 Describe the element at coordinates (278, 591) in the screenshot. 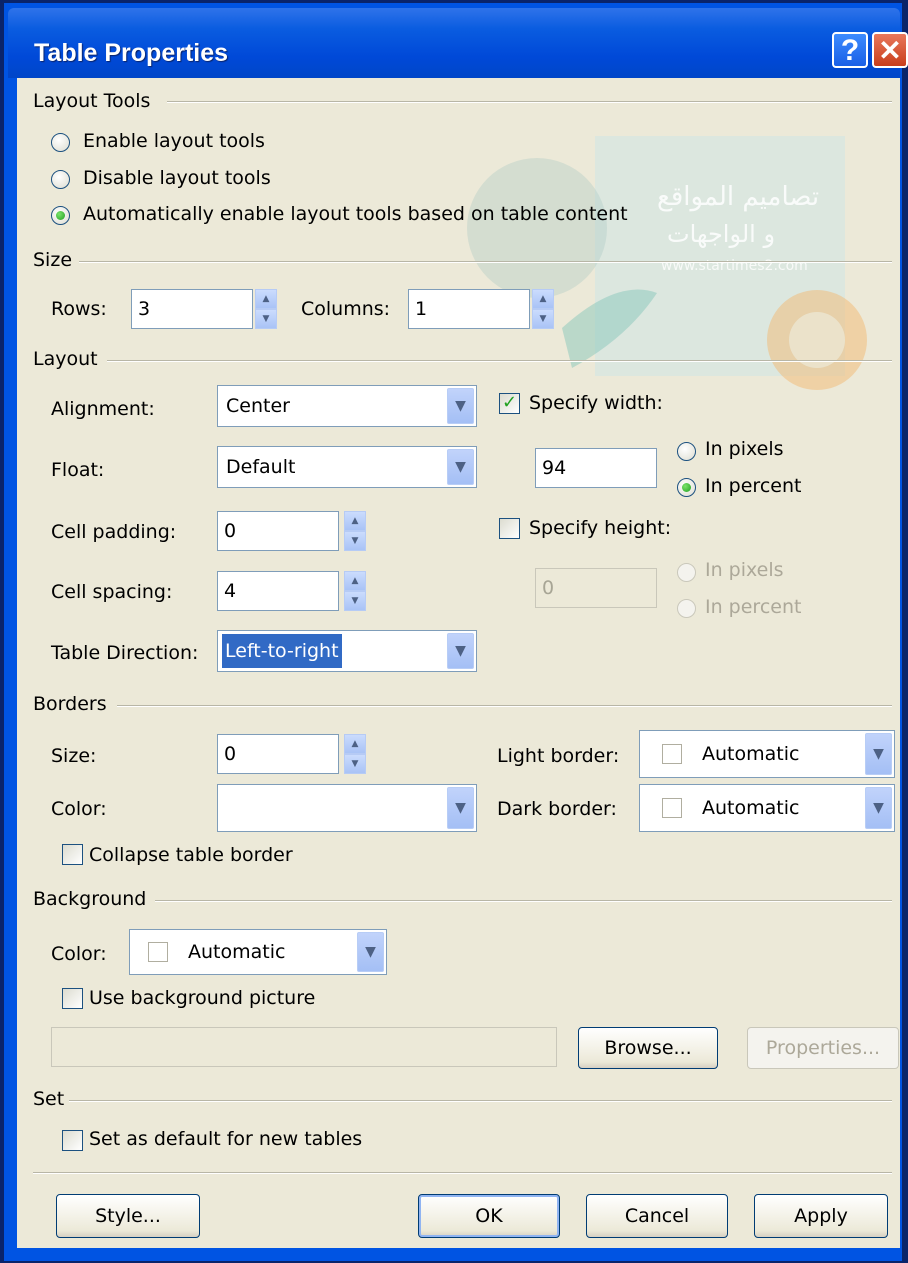

I see `cell-spacing-input: 4` at that location.